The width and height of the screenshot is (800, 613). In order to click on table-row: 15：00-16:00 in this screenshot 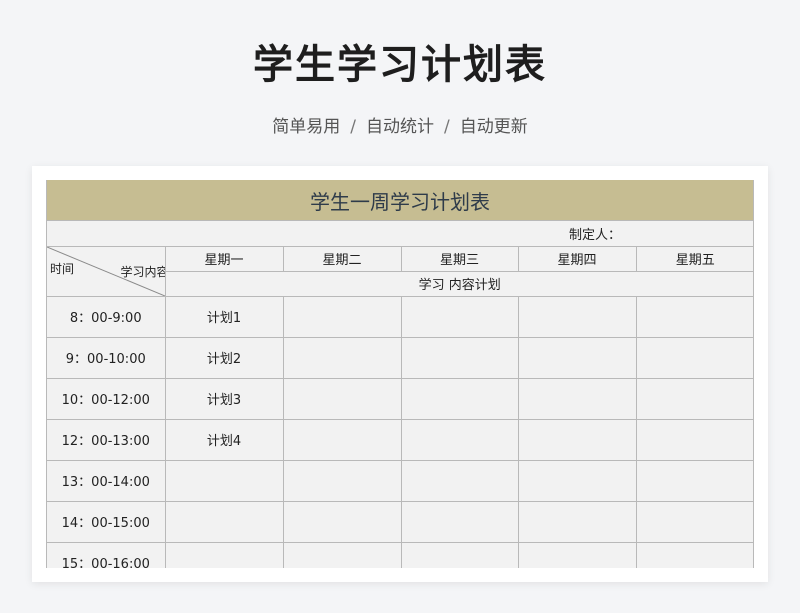, I will do `click(400, 554)`.